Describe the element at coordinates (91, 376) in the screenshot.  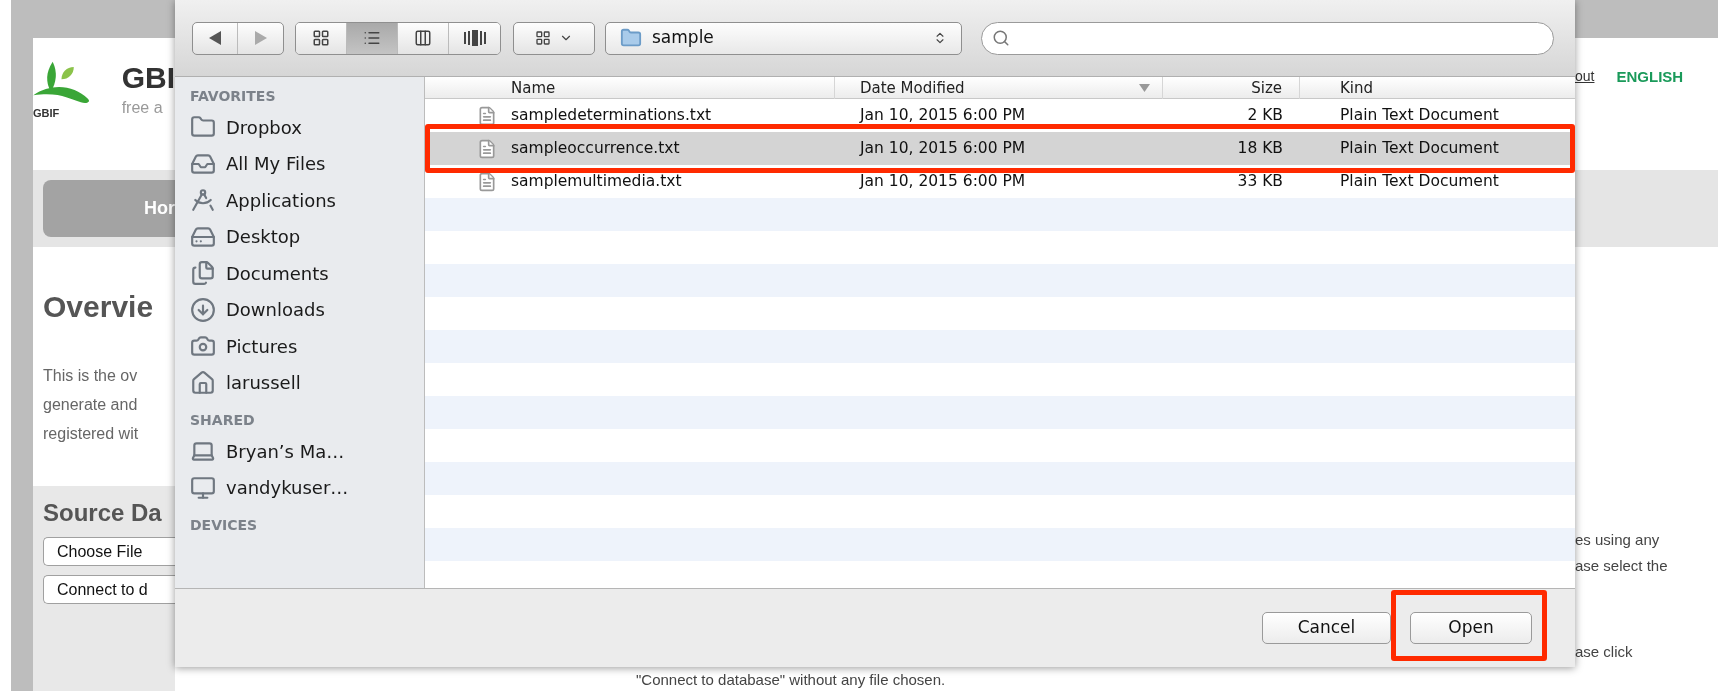
I see `intro-text: This is the ov` at that location.